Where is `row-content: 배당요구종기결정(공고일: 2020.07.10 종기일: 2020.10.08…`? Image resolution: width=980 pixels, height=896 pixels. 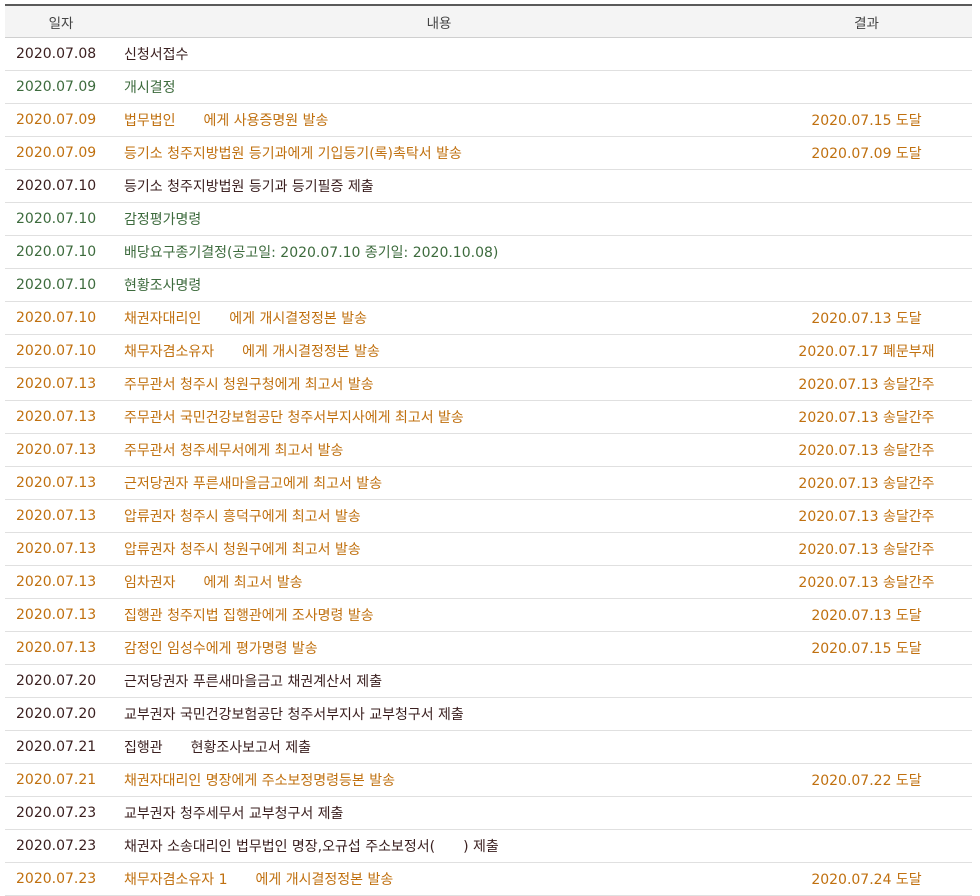 row-content: 배당요구종기결정(공고일: 2020.07.10 종기일: 2020.10.08… is located at coordinates (439, 252).